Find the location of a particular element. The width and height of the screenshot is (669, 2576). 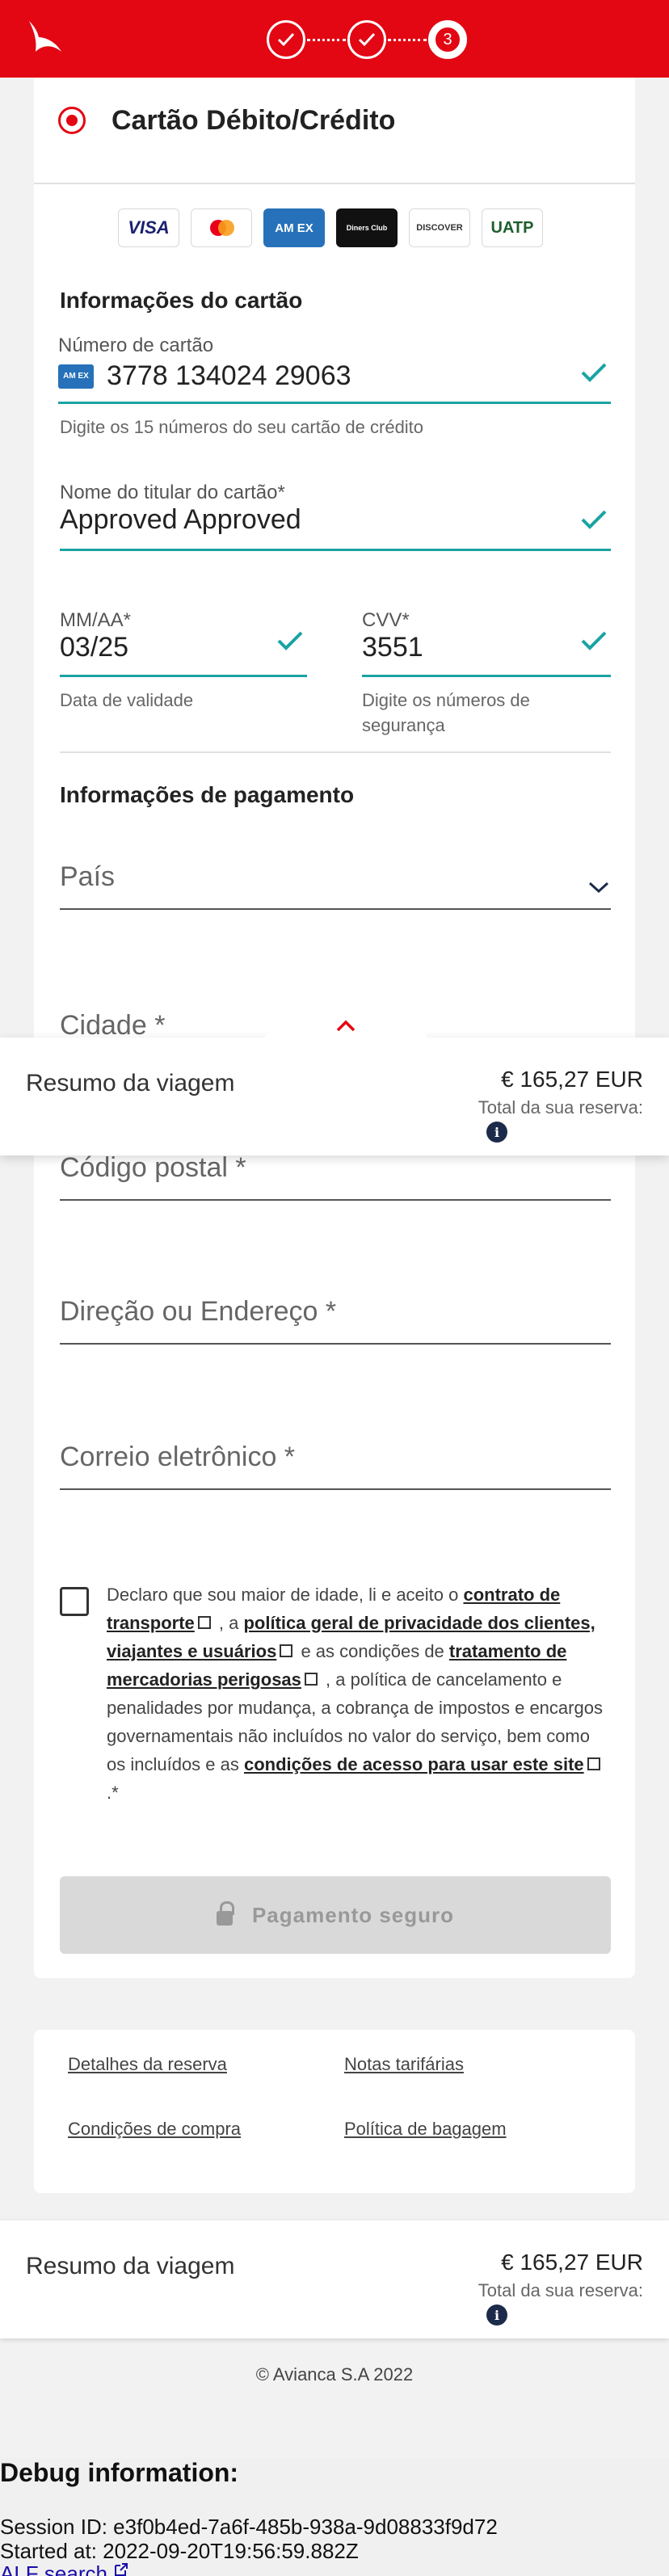

card-number-label: Número de cartão is located at coordinates (136, 345).